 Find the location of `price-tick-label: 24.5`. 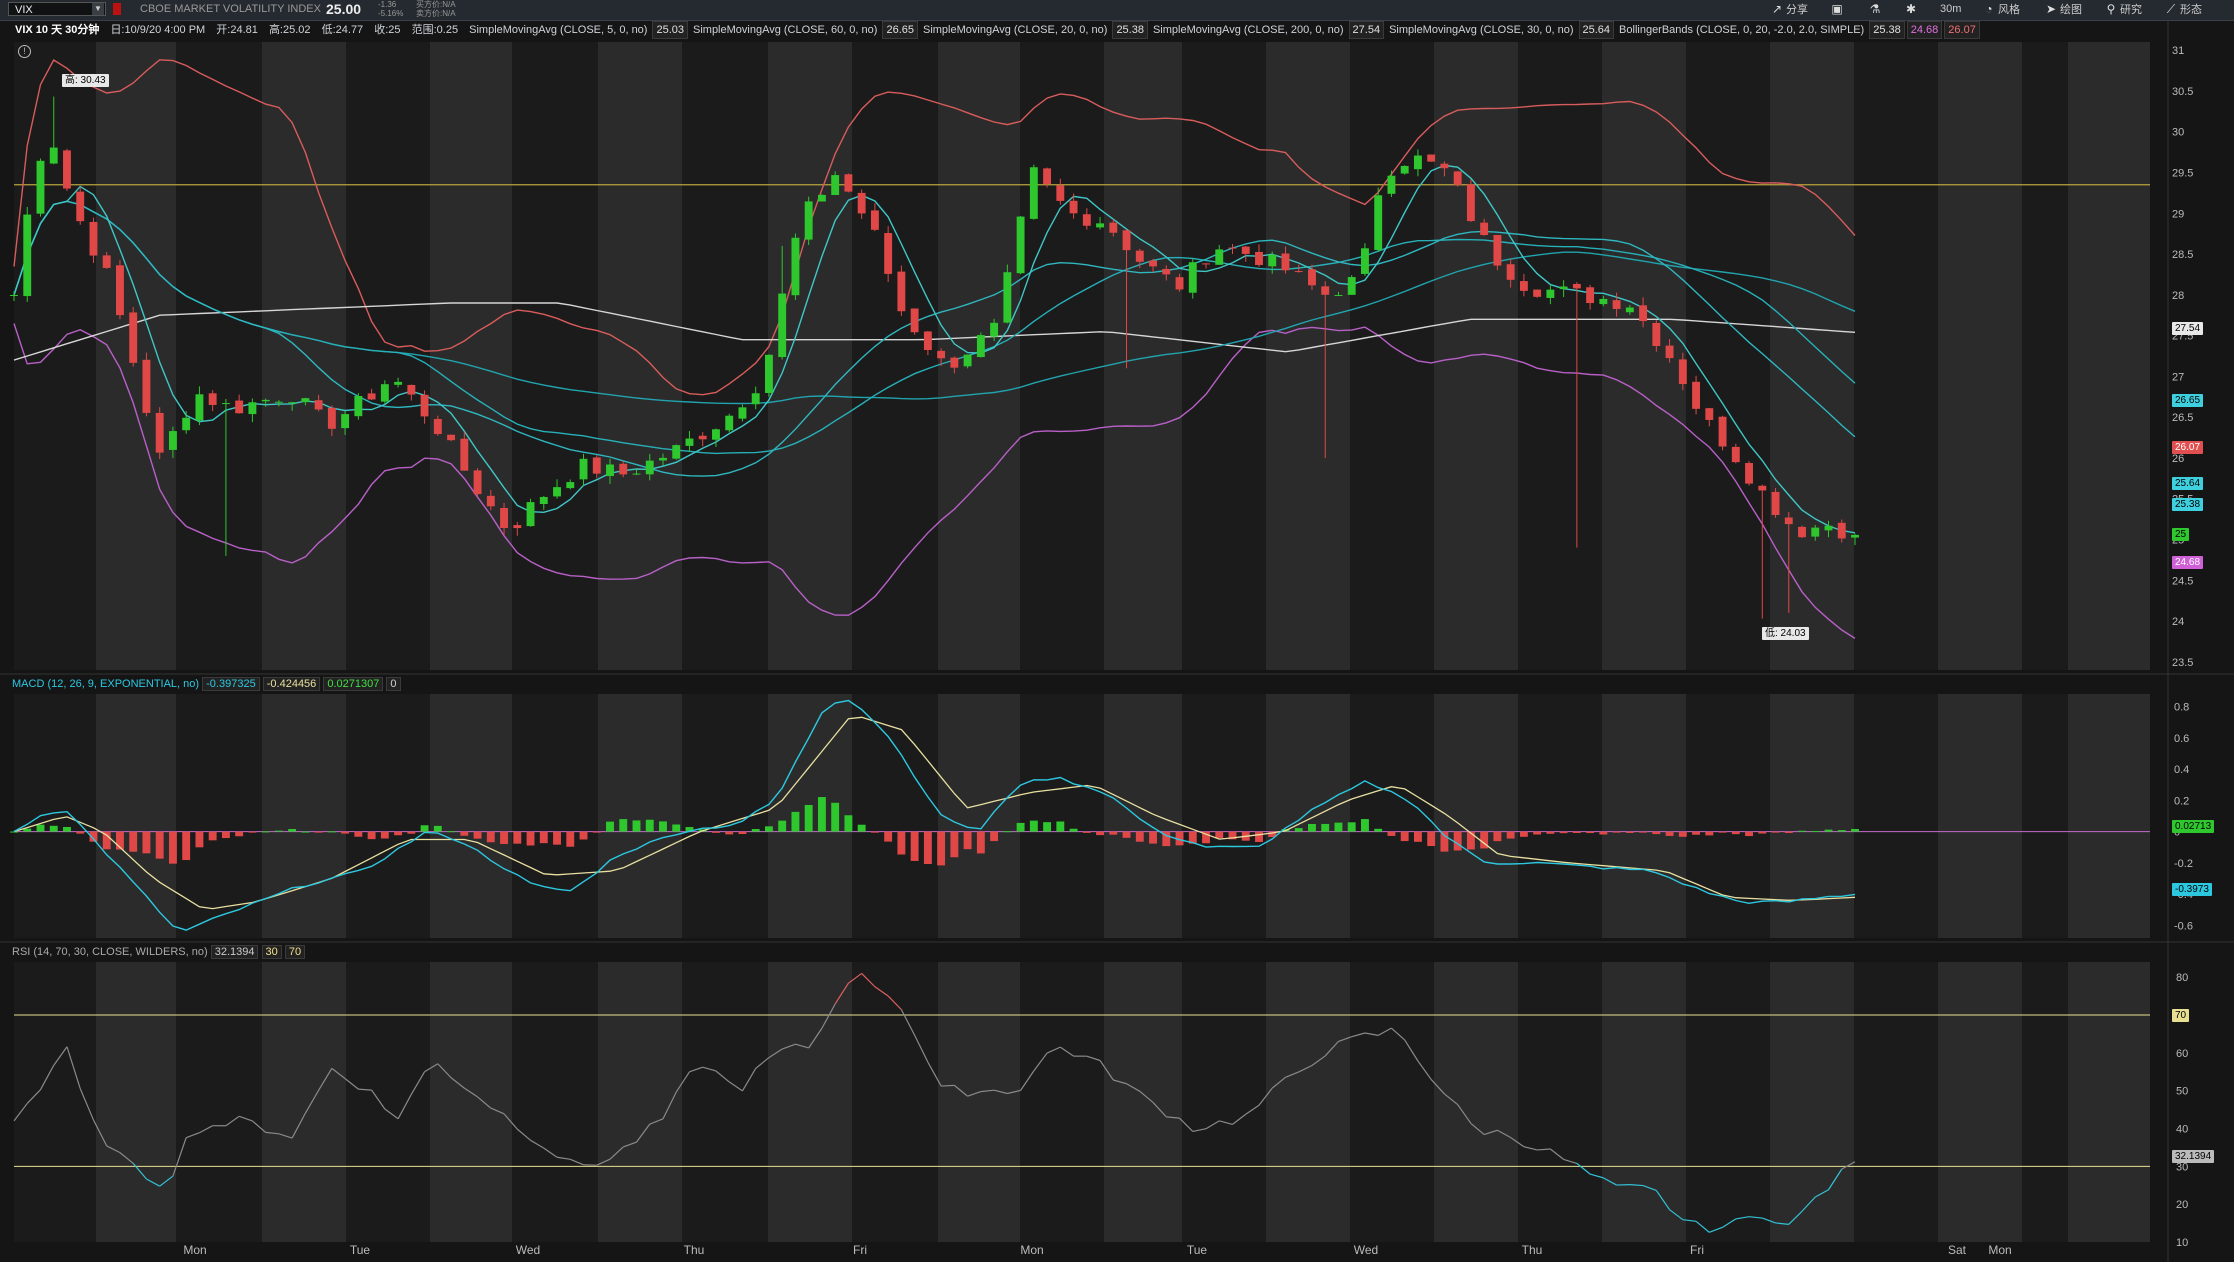

price-tick-label: 24.5 is located at coordinates (2182, 581).